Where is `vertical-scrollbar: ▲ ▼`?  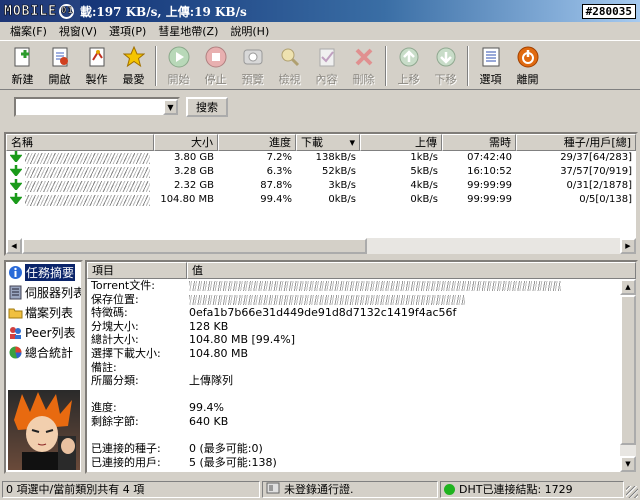 vertical-scrollbar: ▲ ▼ is located at coordinates (628, 375).